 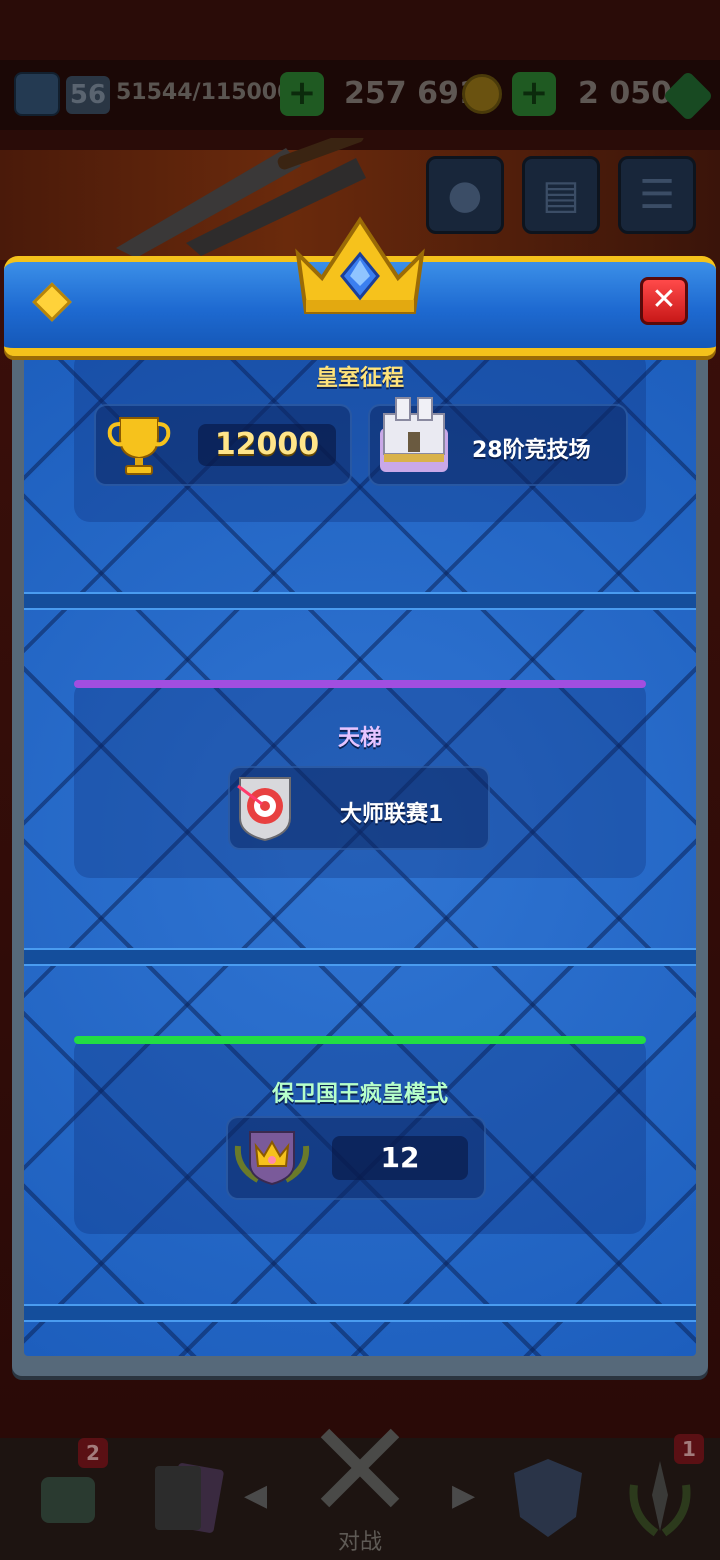 I want to click on friends-icon: ●, so click(x=465, y=195).